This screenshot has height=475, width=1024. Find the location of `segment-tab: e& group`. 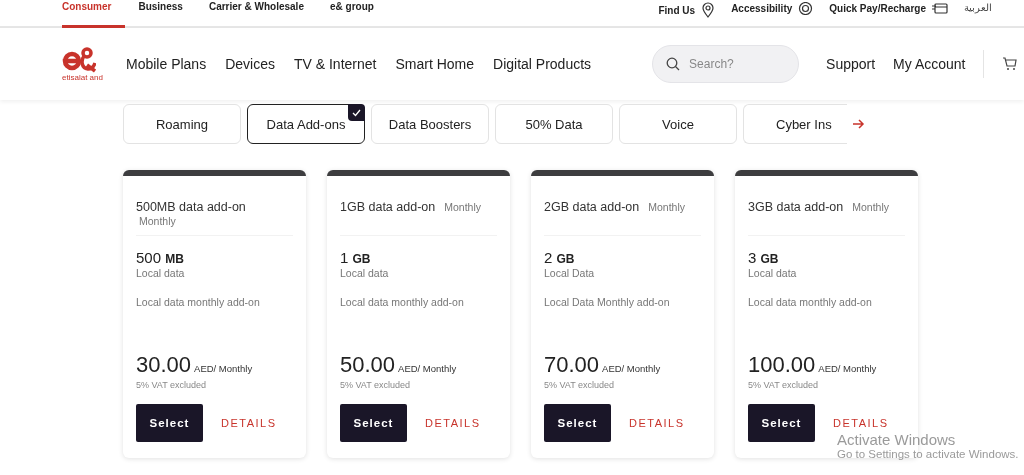

segment-tab: e& group is located at coordinates (351, 14).